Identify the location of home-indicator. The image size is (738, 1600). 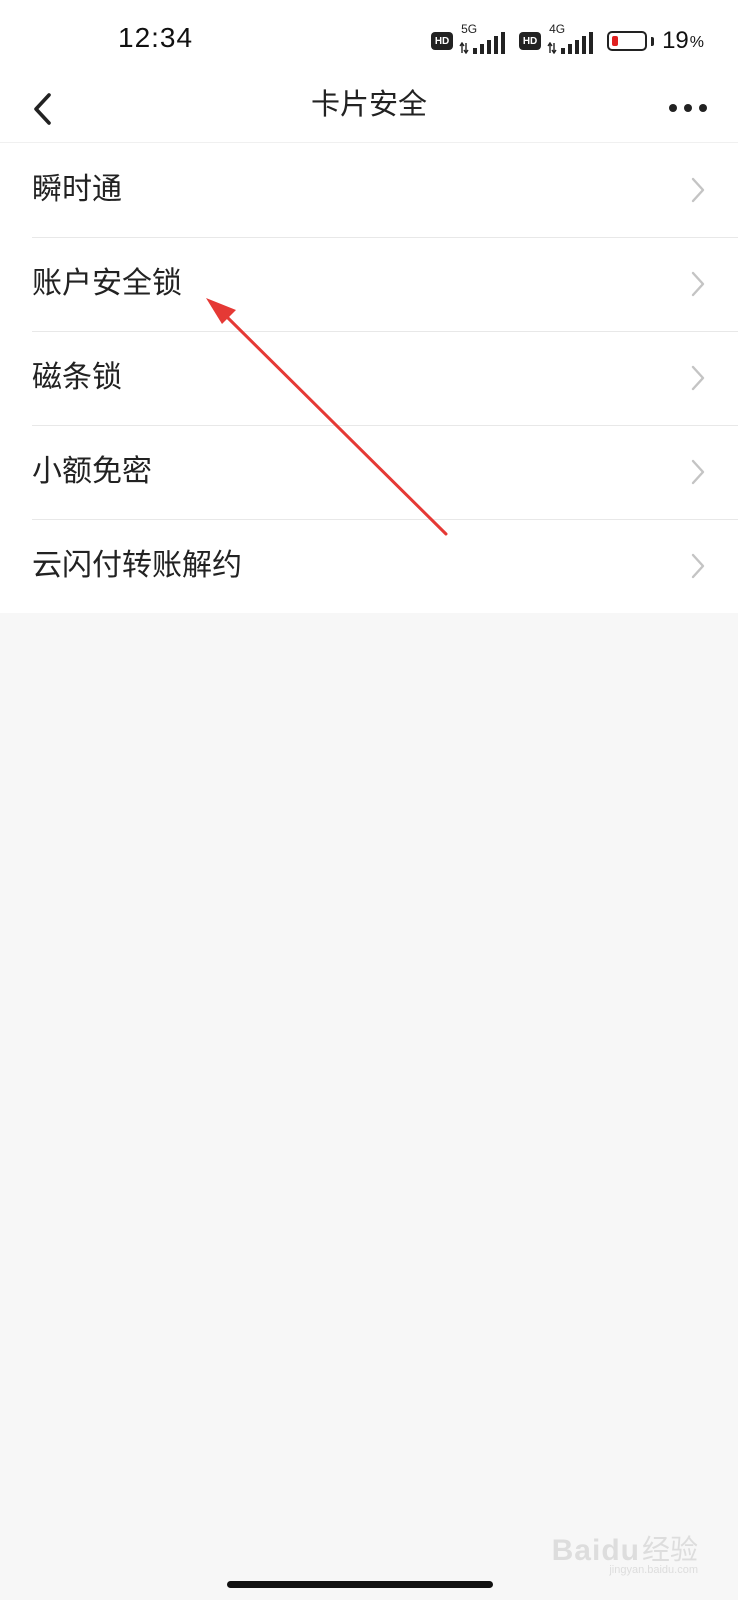
(360, 1584).